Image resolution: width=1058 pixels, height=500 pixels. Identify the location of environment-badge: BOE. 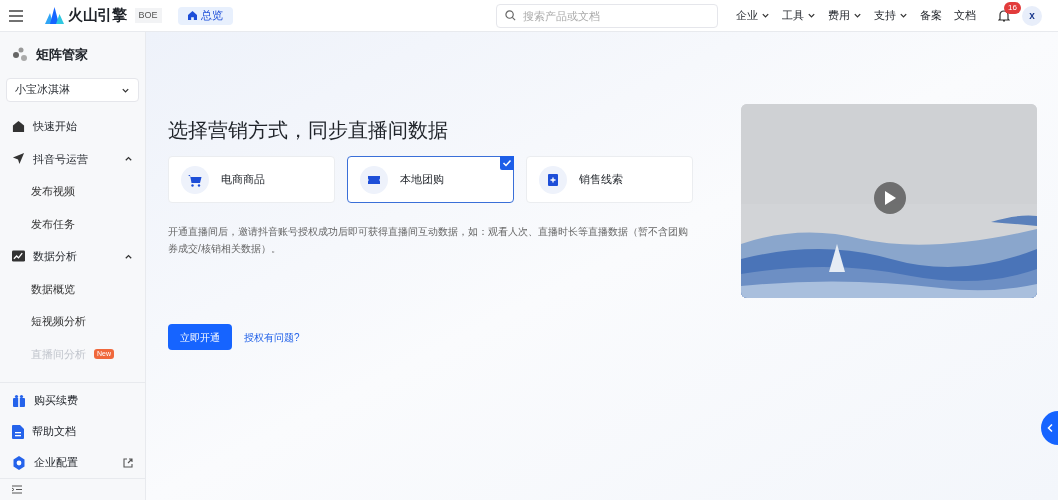
(148, 15).